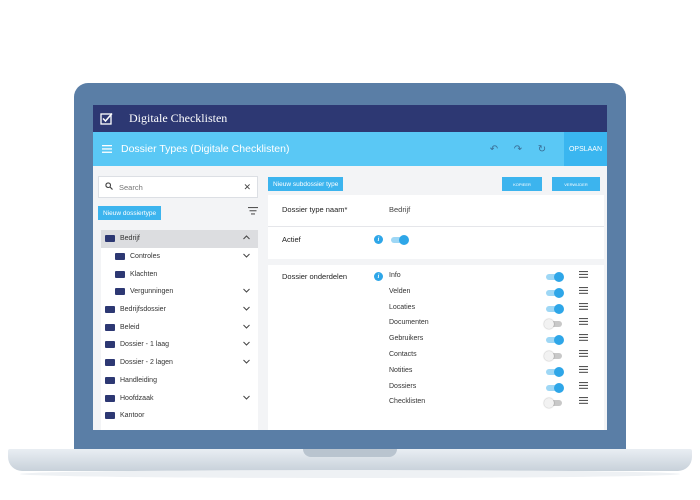 This screenshot has width=700, height=500. What do you see at coordinates (179, 310) in the screenshot?
I see `tree-item: Bedrijfsdossier` at bounding box center [179, 310].